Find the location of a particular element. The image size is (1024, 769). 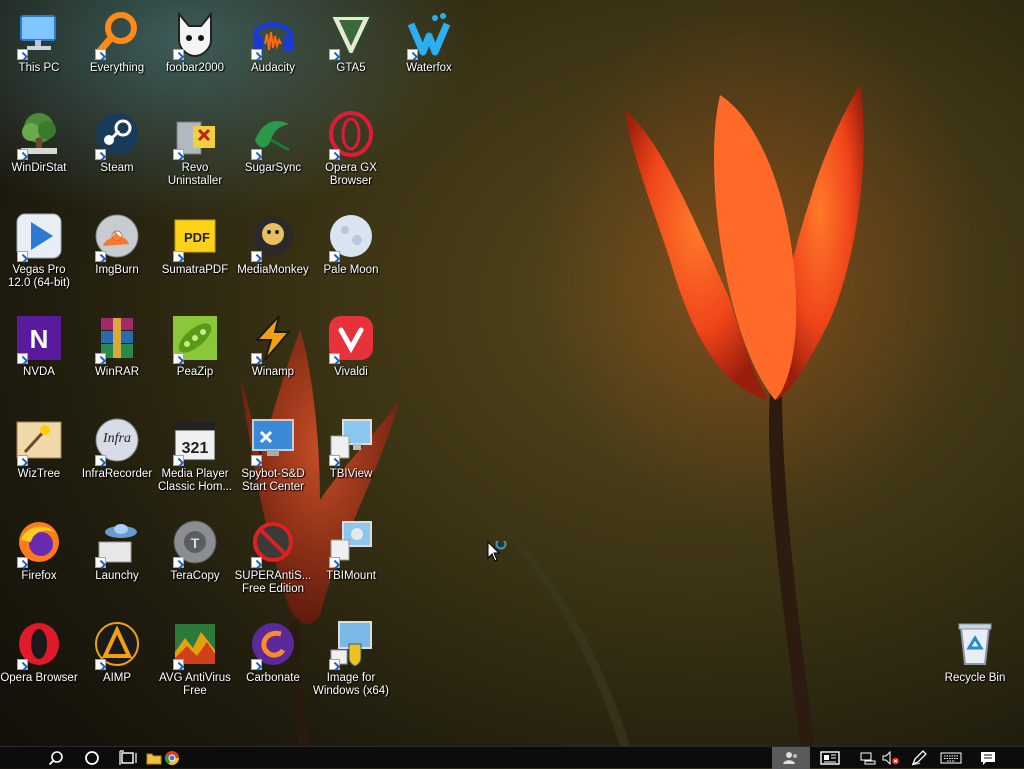

desktop-icon-revo-uninstaller: Revo Uninstaller is located at coordinates (195, 149).